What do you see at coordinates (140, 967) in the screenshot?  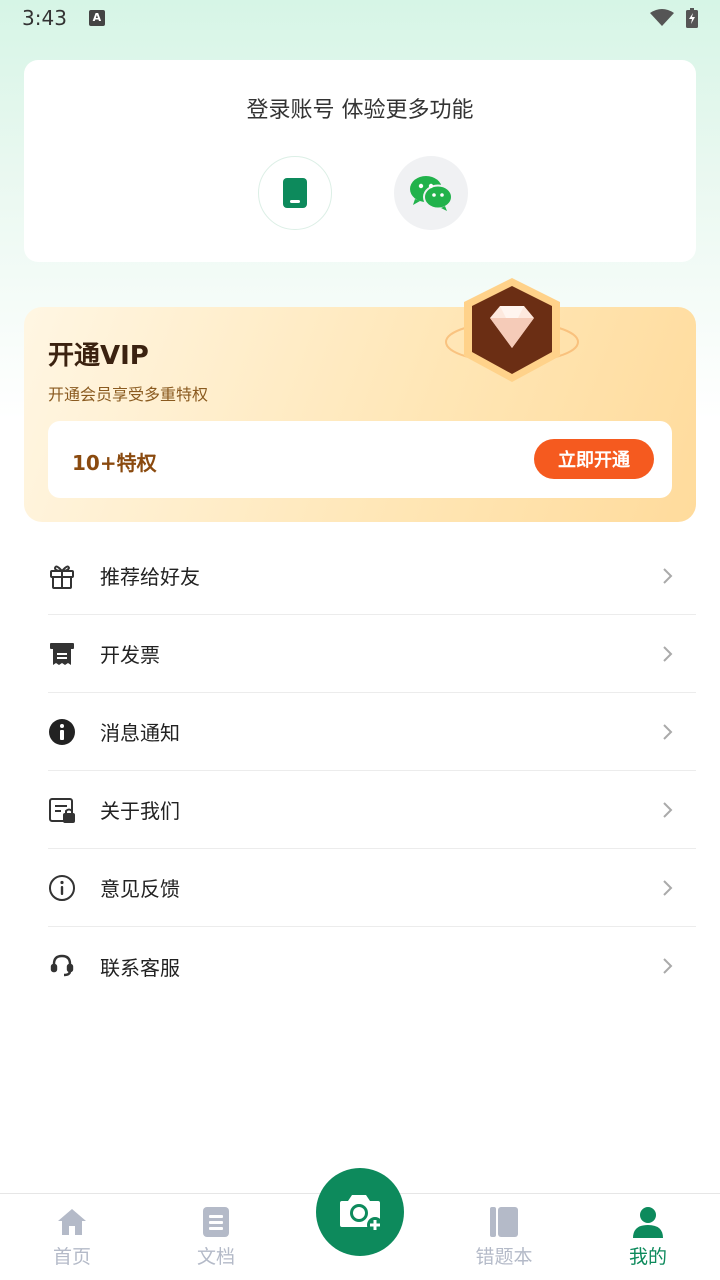 I see `menu-label: 联系客服` at bounding box center [140, 967].